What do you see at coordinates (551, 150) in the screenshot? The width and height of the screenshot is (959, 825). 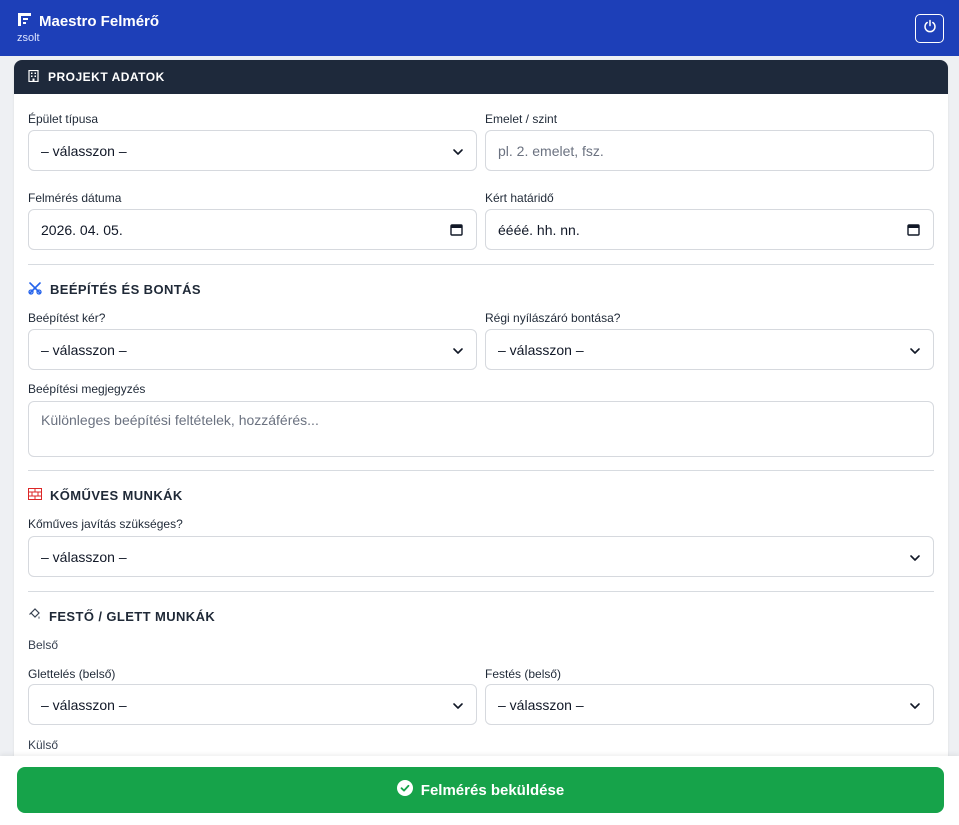 I see `floor-placeholder: pl. 2. emelet, fsz.` at bounding box center [551, 150].